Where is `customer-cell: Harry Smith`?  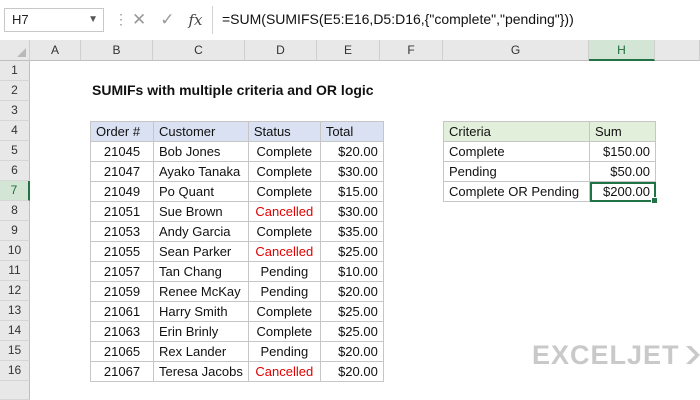 customer-cell: Harry Smith is located at coordinates (201, 311).